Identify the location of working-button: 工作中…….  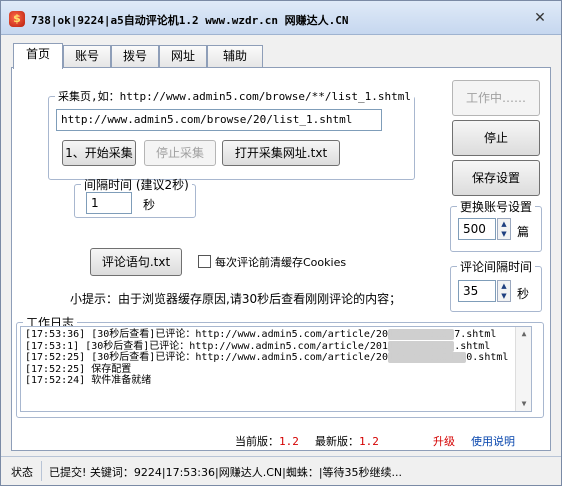
(496, 98).